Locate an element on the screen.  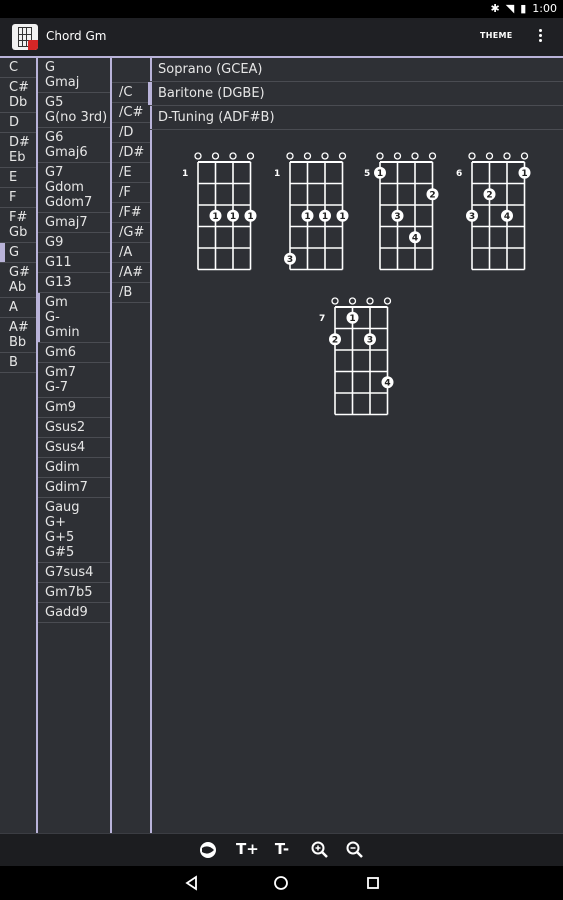
chord-type-item: Gmaj7 is located at coordinates (74, 223).